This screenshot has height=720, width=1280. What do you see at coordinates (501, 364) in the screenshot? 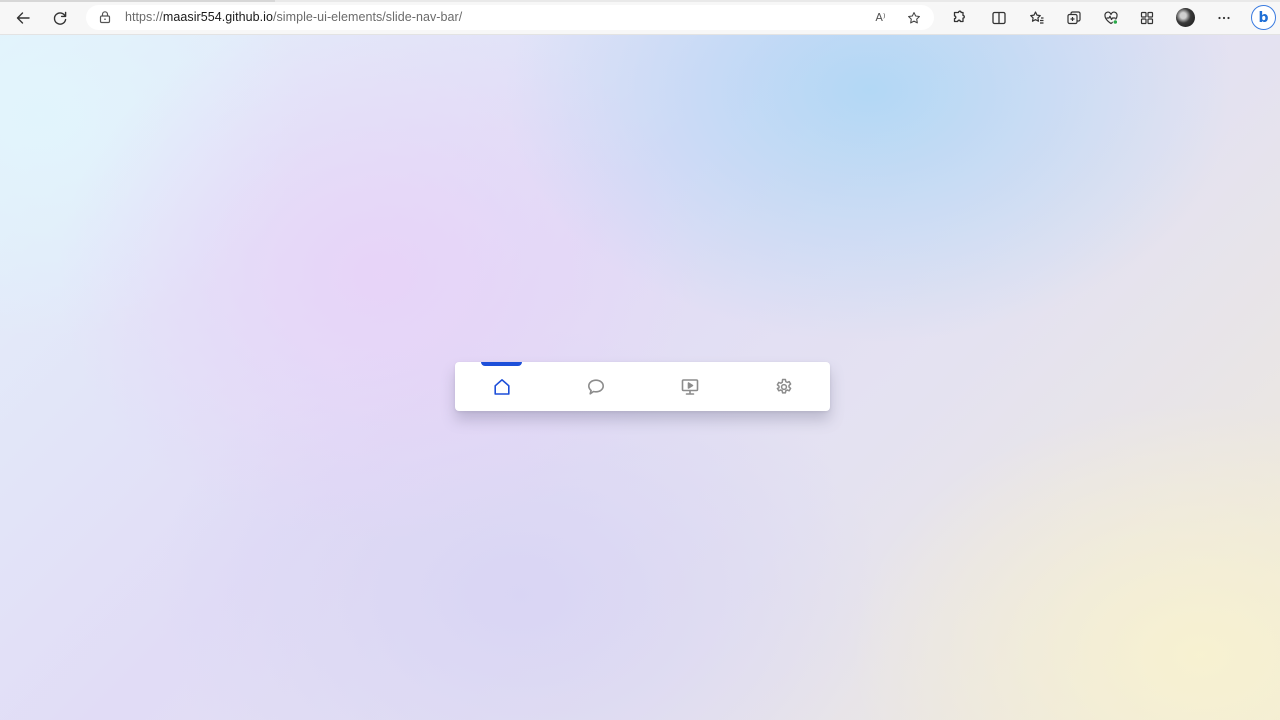
I see `active-indicator` at bounding box center [501, 364].